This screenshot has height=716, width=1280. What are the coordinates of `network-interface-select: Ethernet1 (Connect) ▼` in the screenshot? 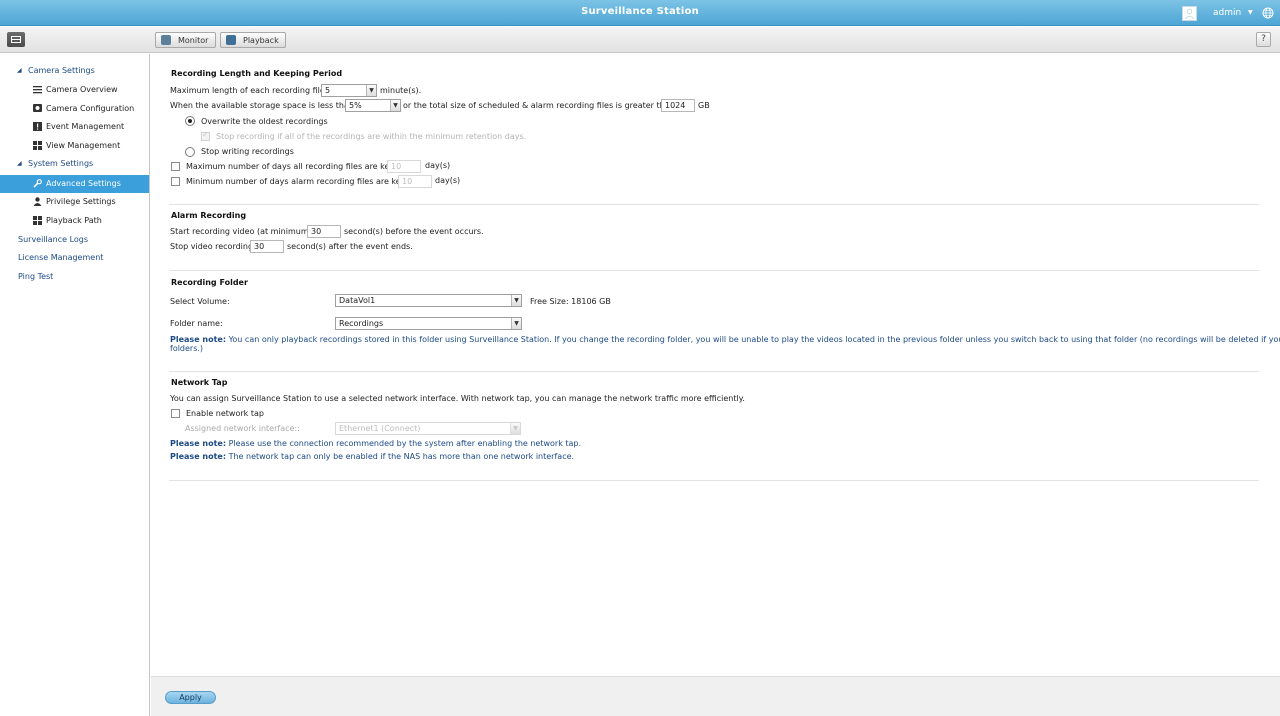 It's located at (428, 428).